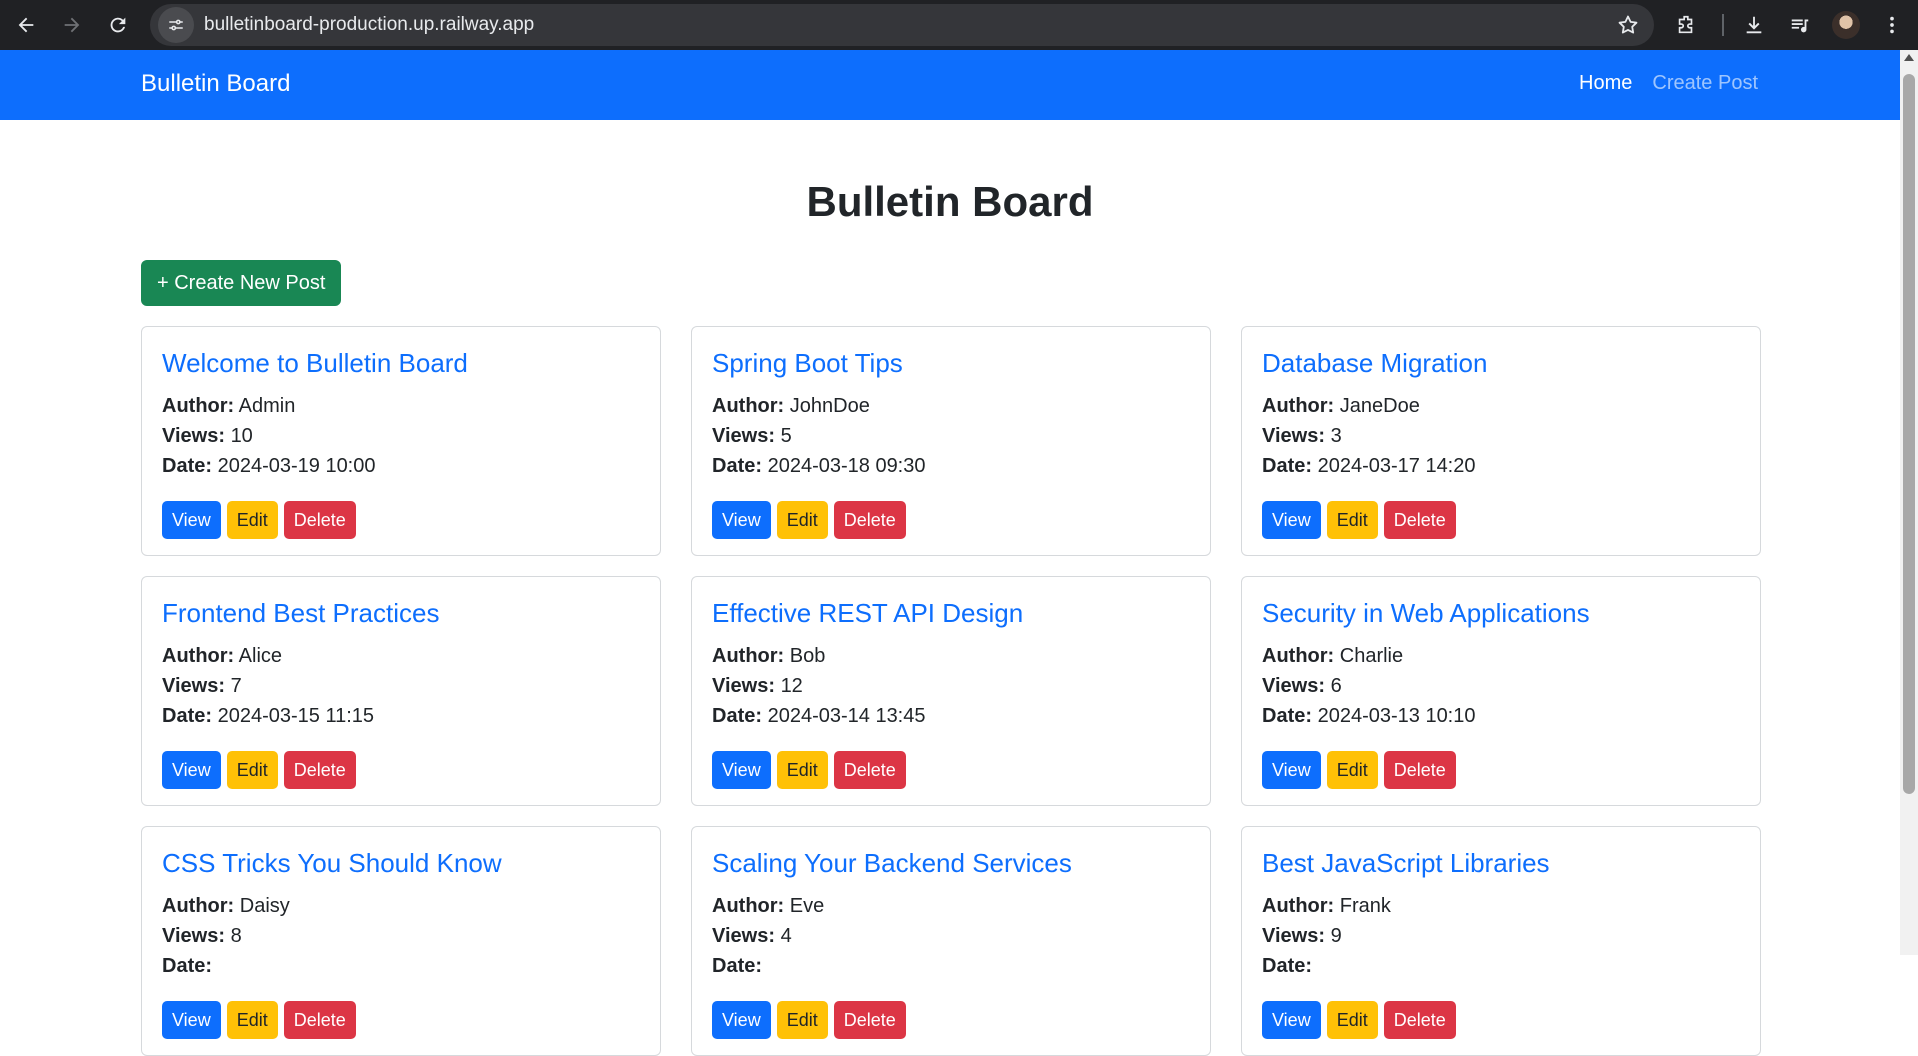 This screenshot has width=1918, height=1056. Describe the element at coordinates (1705, 83) in the screenshot. I see `nav-create-post-link: Create Post` at that location.